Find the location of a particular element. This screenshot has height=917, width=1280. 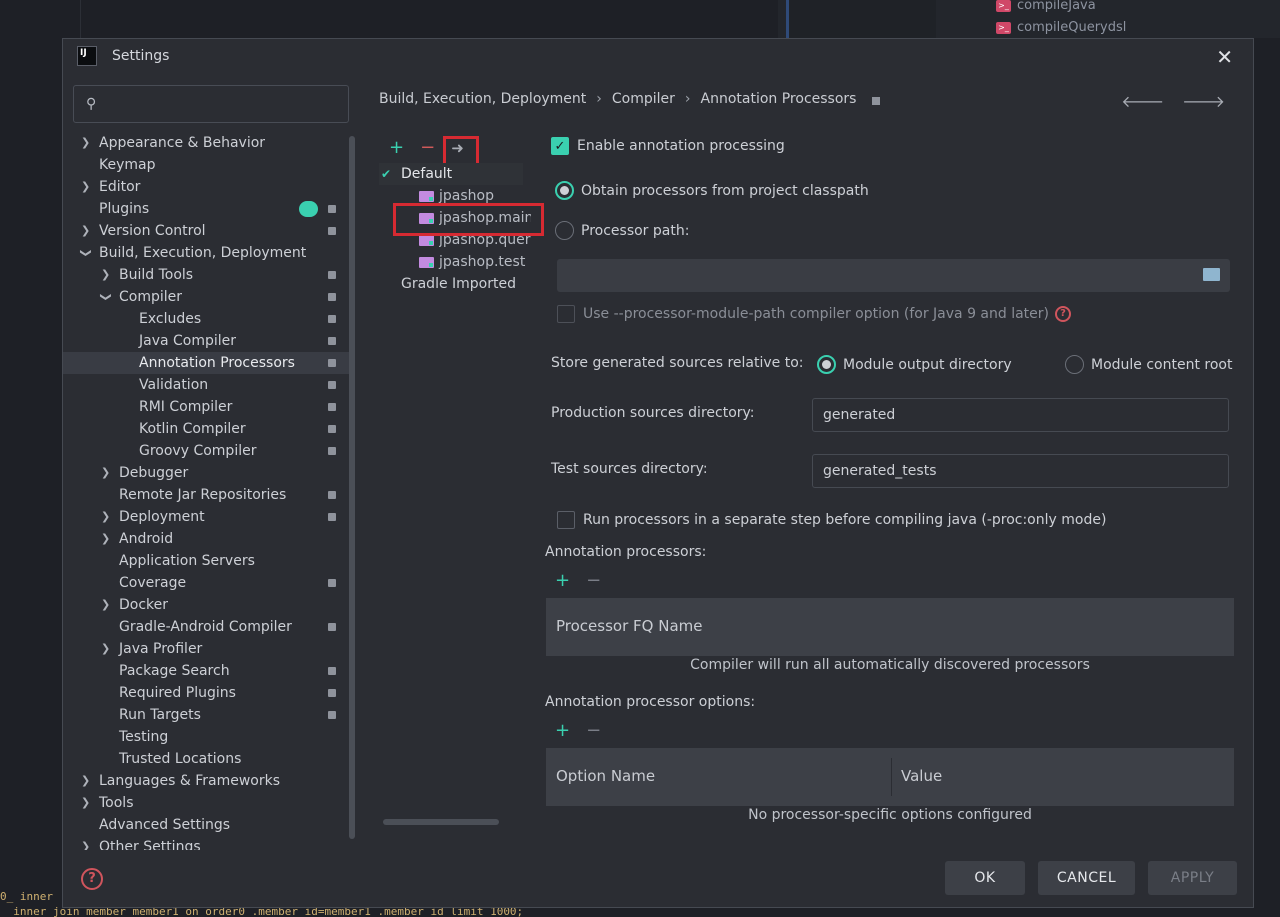

enable-annotation-processing-checkbox: ✓ is located at coordinates (560, 146).